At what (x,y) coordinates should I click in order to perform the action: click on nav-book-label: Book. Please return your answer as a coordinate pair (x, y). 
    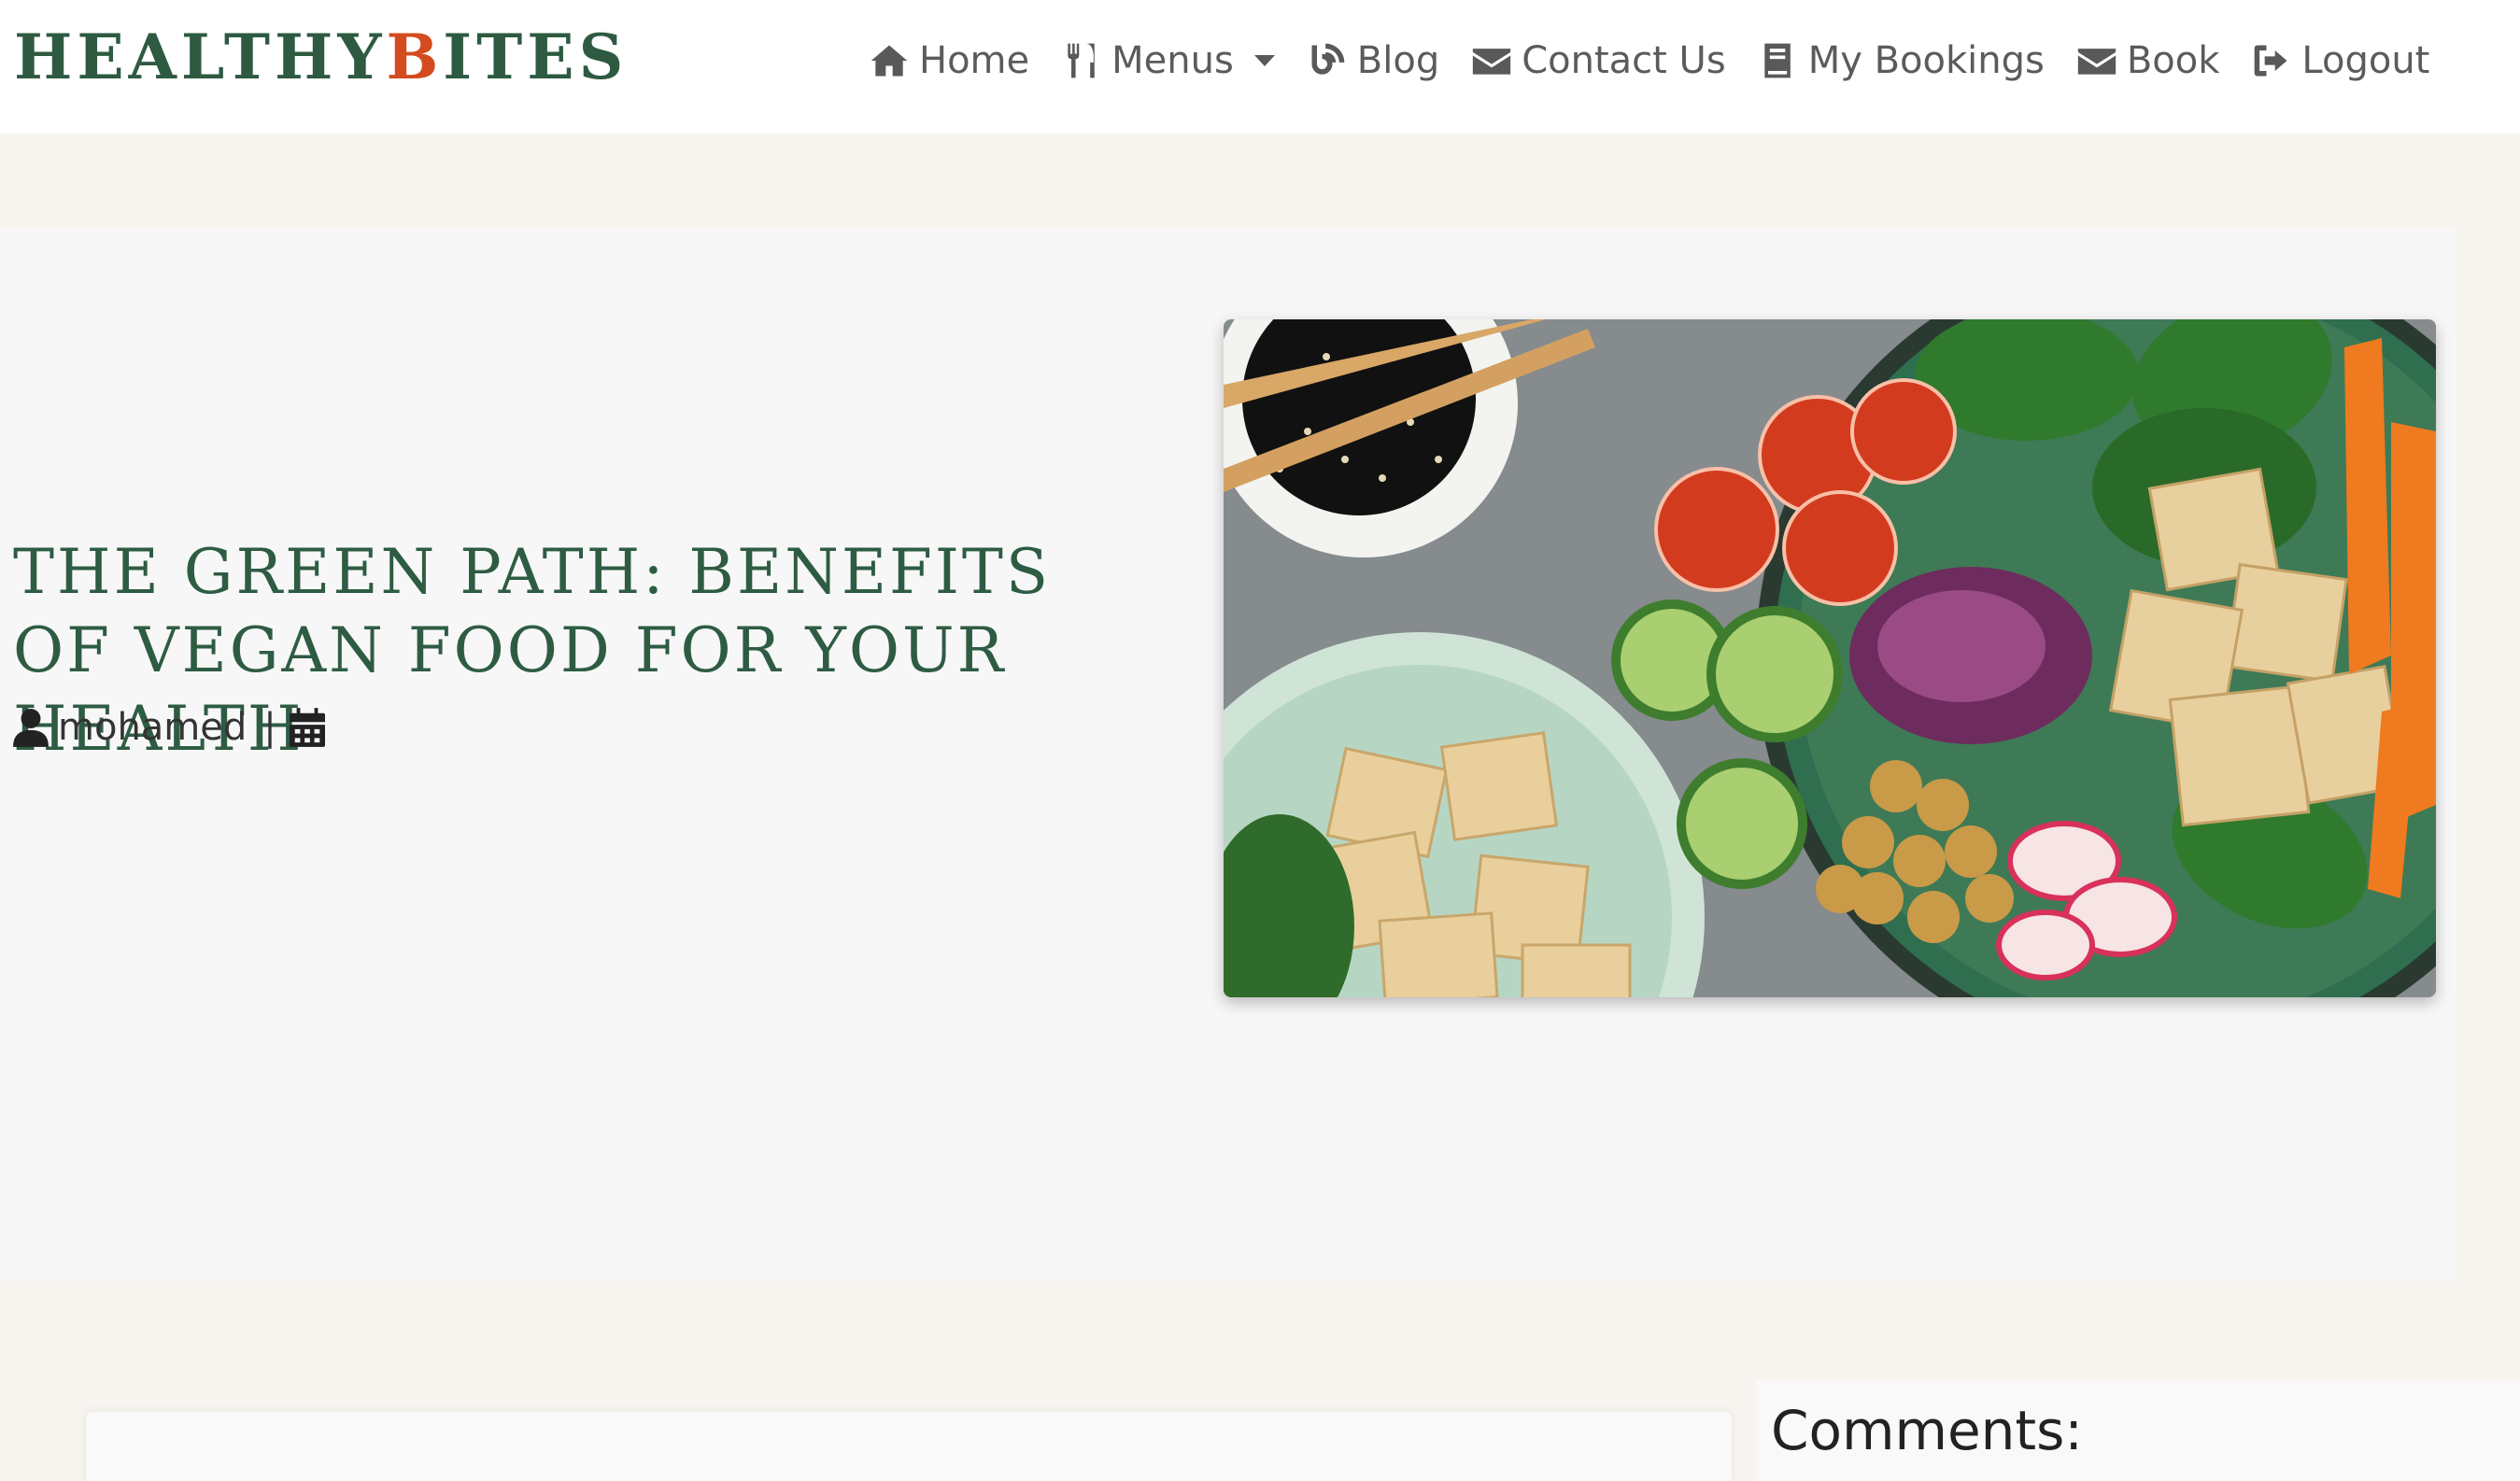
    Looking at the image, I should click on (2173, 60).